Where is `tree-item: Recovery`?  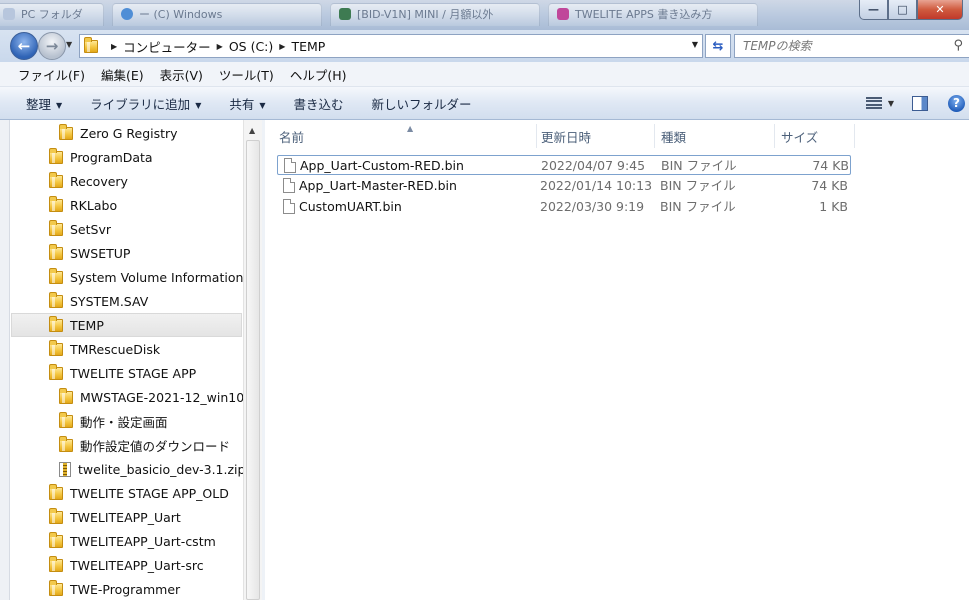
tree-item: Recovery is located at coordinates (88, 181).